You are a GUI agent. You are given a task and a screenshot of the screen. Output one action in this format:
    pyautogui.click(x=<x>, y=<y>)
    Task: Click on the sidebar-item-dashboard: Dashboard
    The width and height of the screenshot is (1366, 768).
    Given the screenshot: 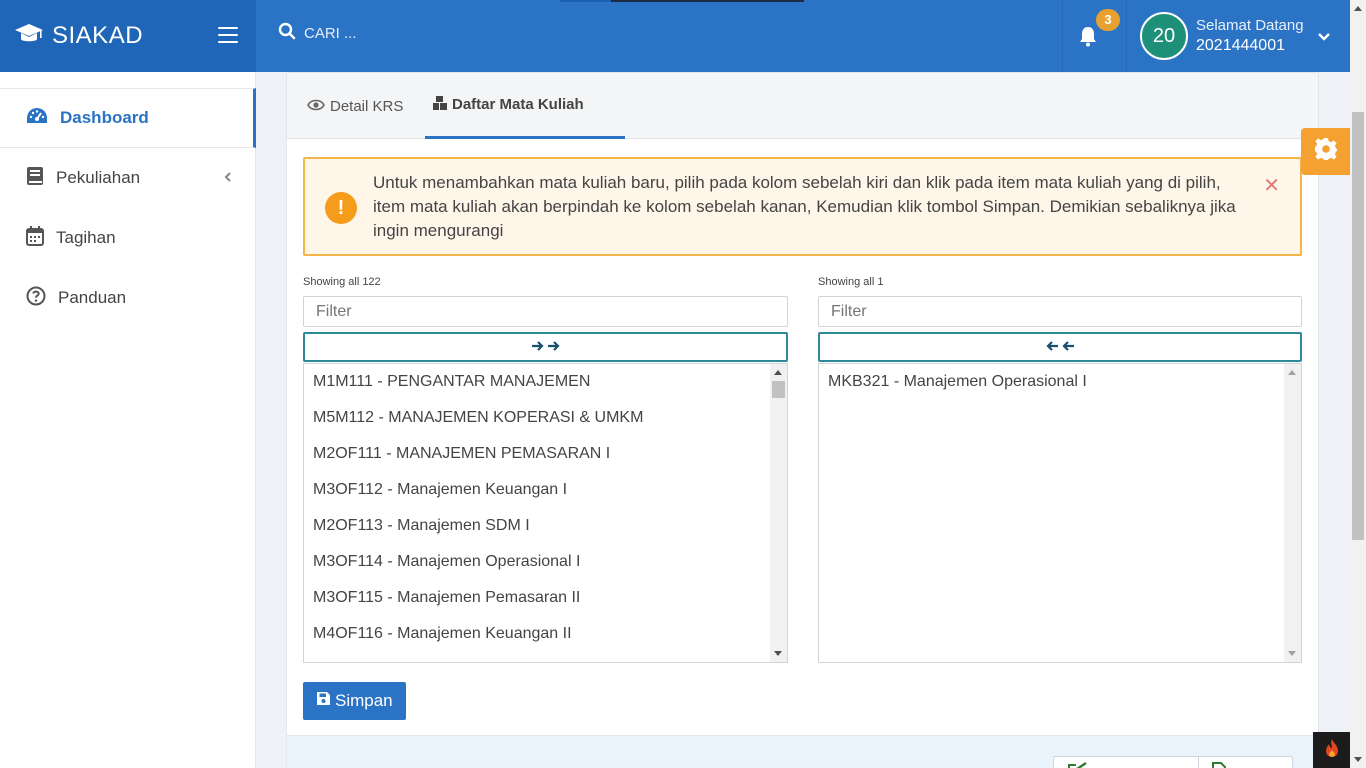 What is the action you would take?
    pyautogui.click(x=128, y=118)
    